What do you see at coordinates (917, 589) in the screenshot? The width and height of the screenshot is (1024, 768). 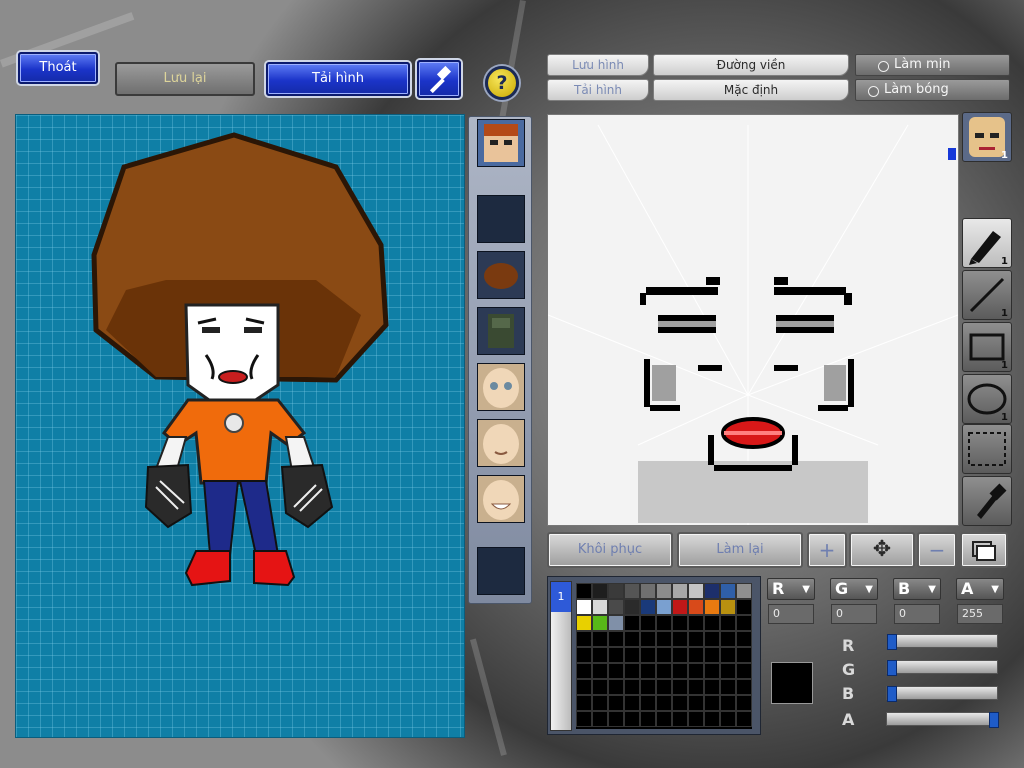 I see `blue-channel-label: B ▼` at bounding box center [917, 589].